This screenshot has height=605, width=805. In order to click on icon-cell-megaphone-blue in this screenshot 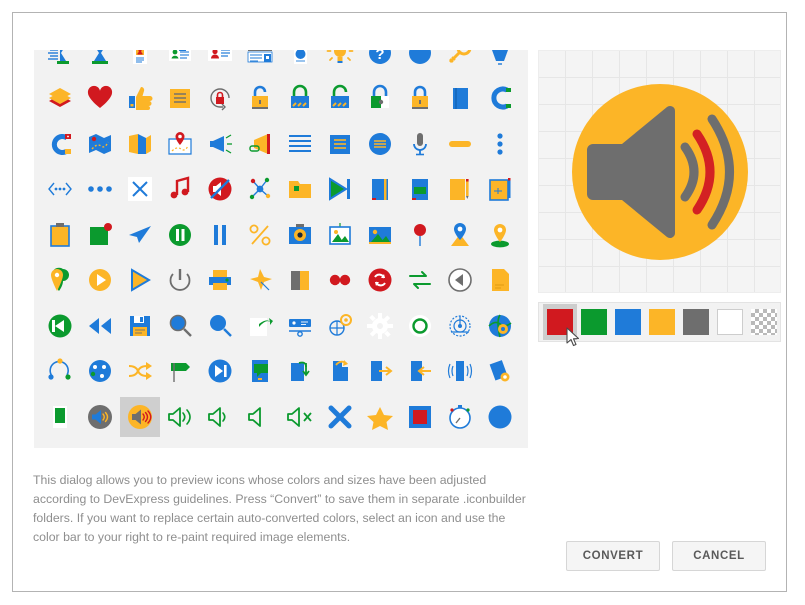, I will do `click(220, 144)`.